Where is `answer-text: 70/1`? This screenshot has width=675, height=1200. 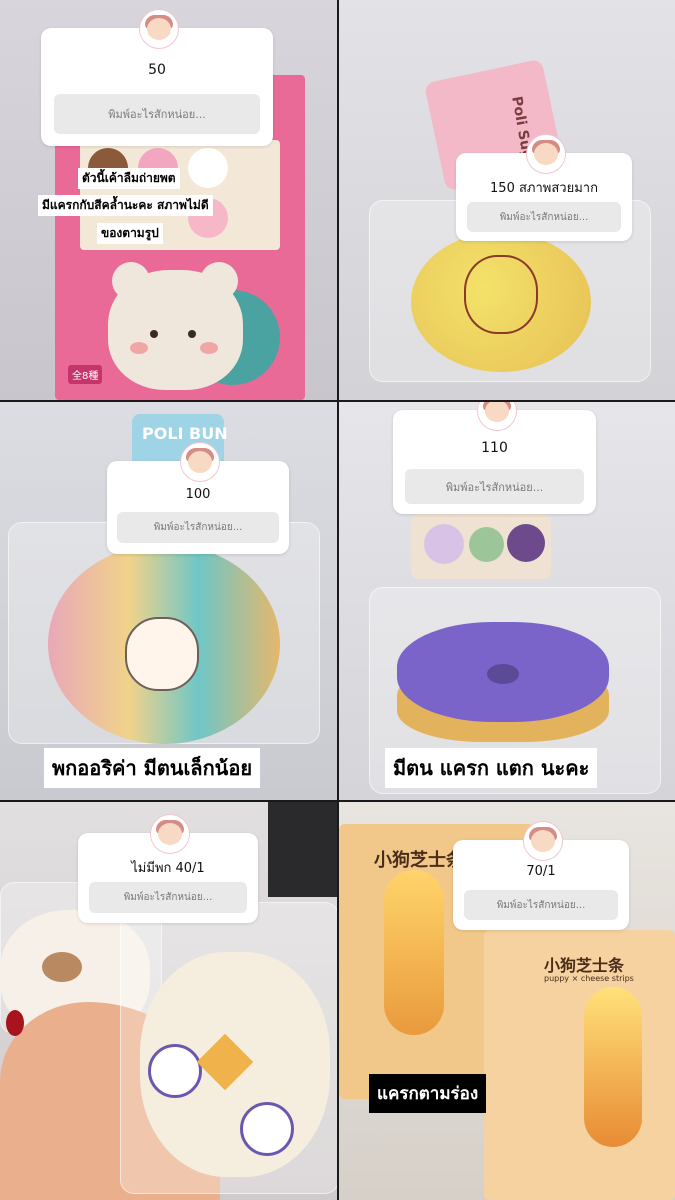 answer-text: 70/1 is located at coordinates (541, 871).